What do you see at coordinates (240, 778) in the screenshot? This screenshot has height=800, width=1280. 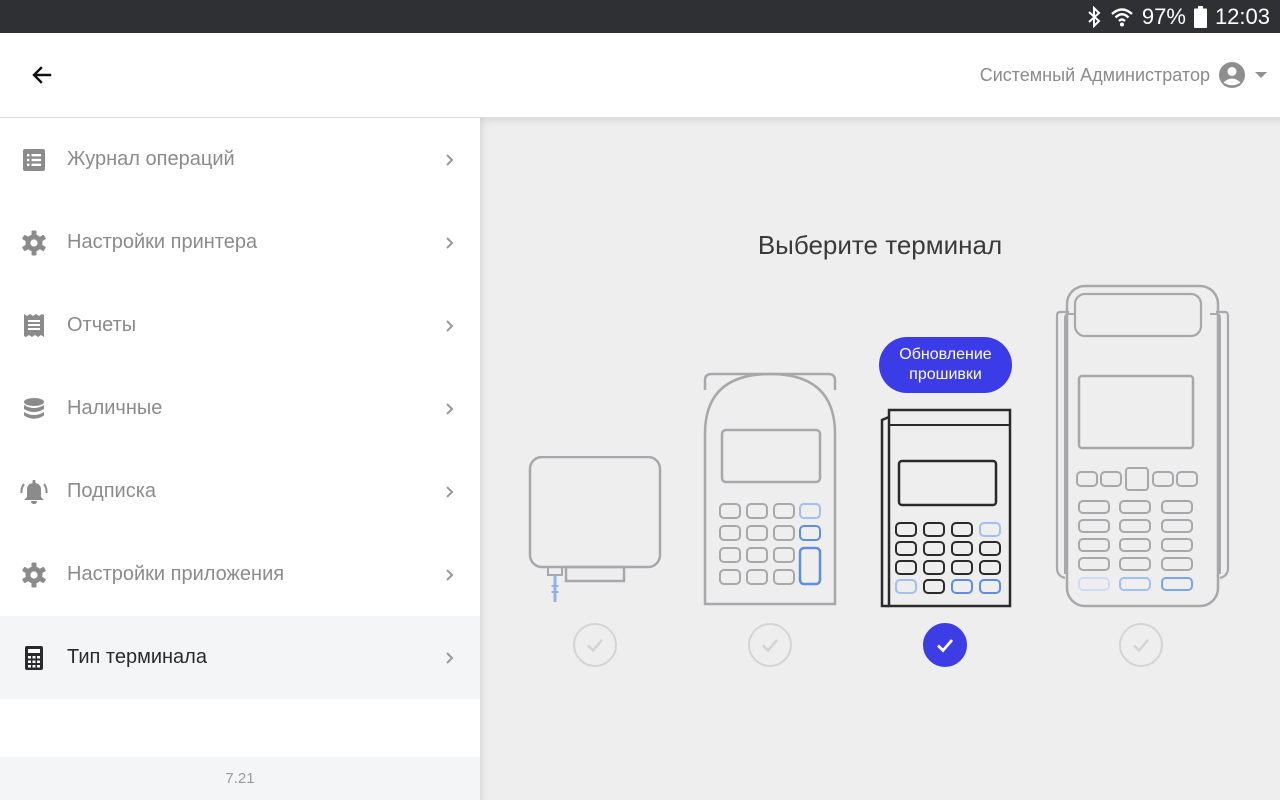 I see `app-version: 7.21` at bounding box center [240, 778].